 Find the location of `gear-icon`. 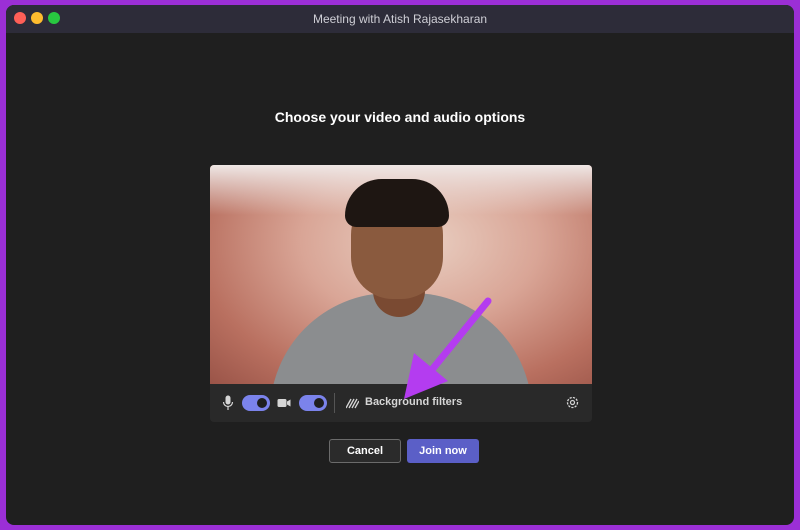

gear-icon is located at coordinates (572, 402).